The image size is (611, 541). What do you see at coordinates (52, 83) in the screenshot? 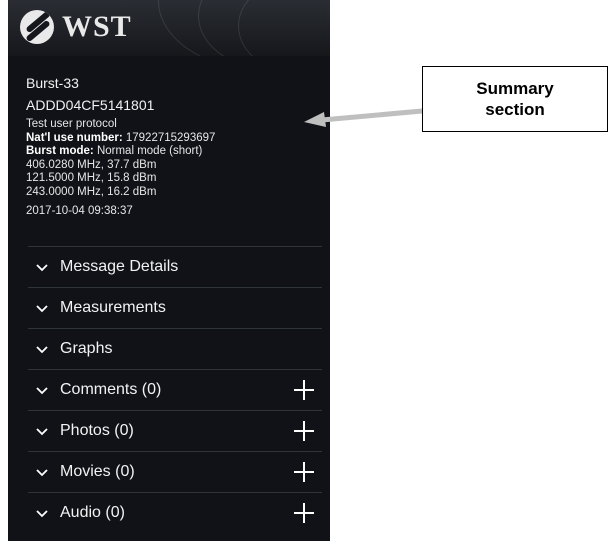
I see `burst-name: Burst-33` at bounding box center [52, 83].